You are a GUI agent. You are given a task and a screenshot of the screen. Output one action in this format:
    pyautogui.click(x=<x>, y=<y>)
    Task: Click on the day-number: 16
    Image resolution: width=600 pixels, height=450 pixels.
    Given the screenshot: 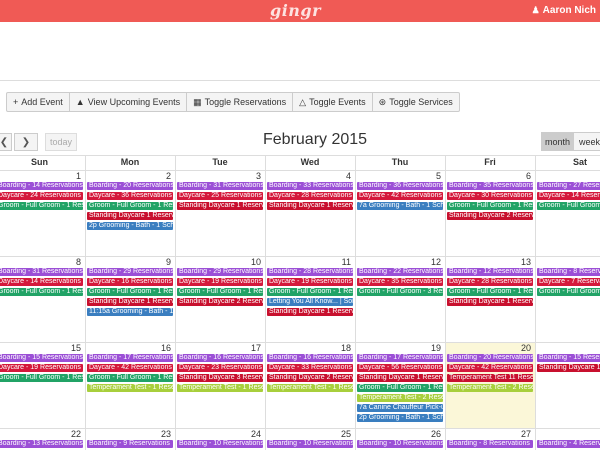 What is the action you would take?
    pyautogui.click(x=164, y=348)
    